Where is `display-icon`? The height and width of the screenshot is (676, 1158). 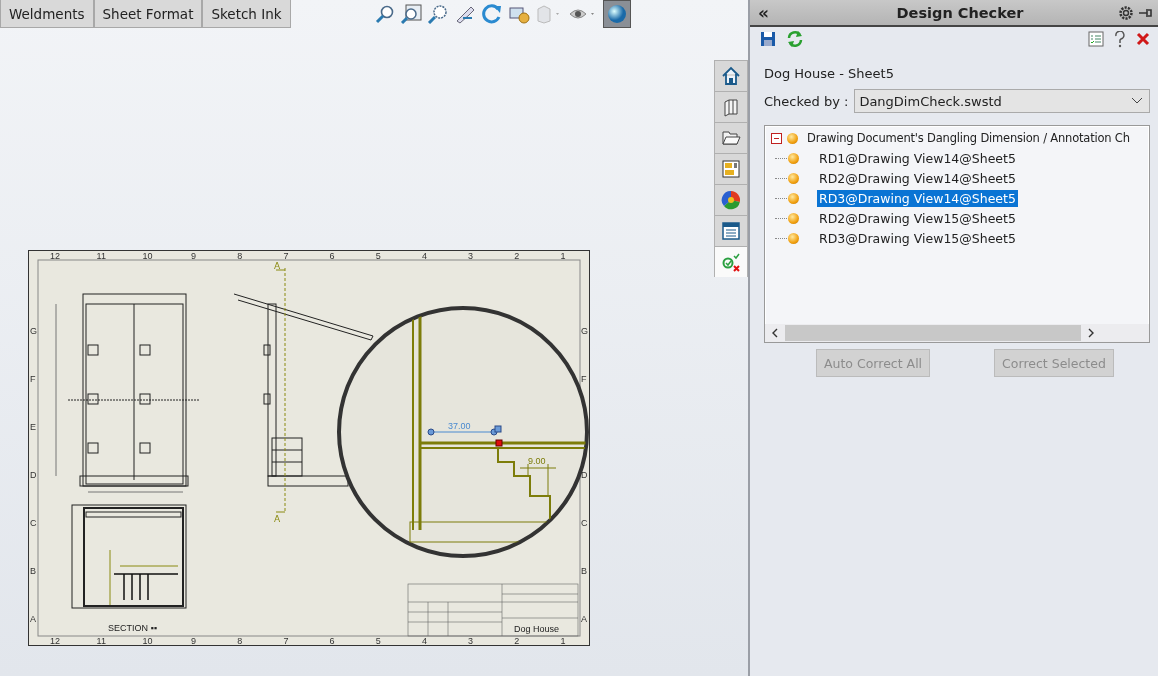
display-icon is located at coordinates (518, 14).